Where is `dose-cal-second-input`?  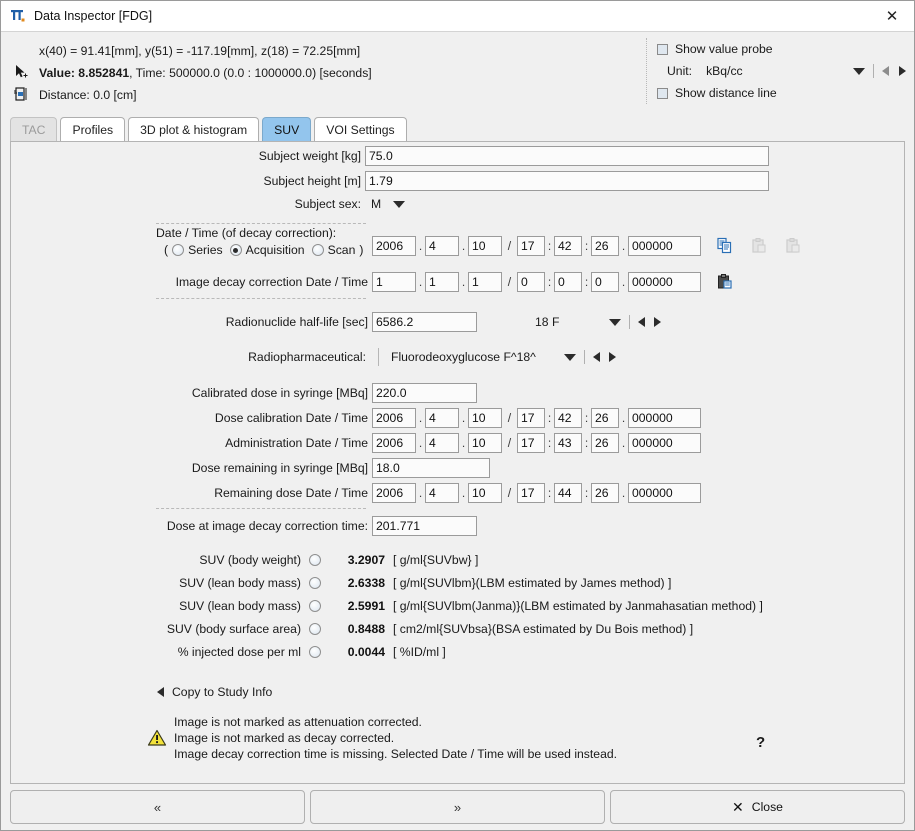 dose-cal-second-input is located at coordinates (605, 418).